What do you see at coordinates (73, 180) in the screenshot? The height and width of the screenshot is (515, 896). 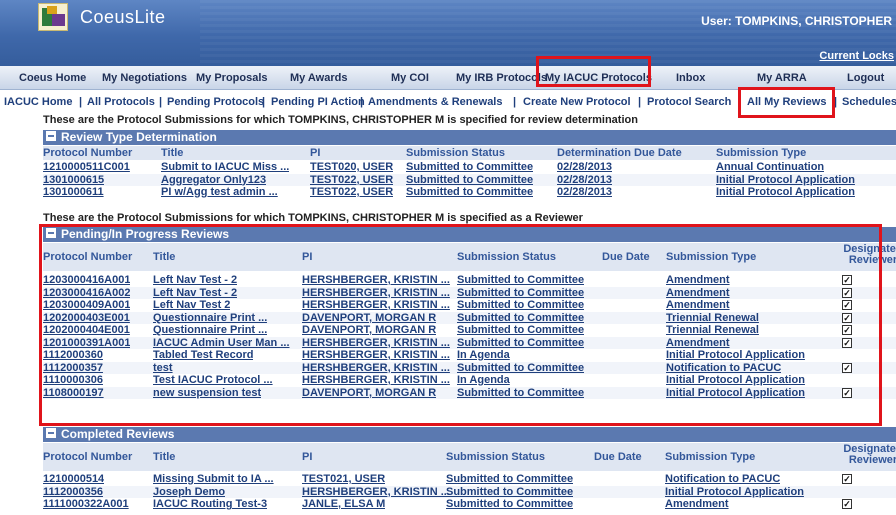 I see `protocol-number-link: 1301000615` at bounding box center [73, 180].